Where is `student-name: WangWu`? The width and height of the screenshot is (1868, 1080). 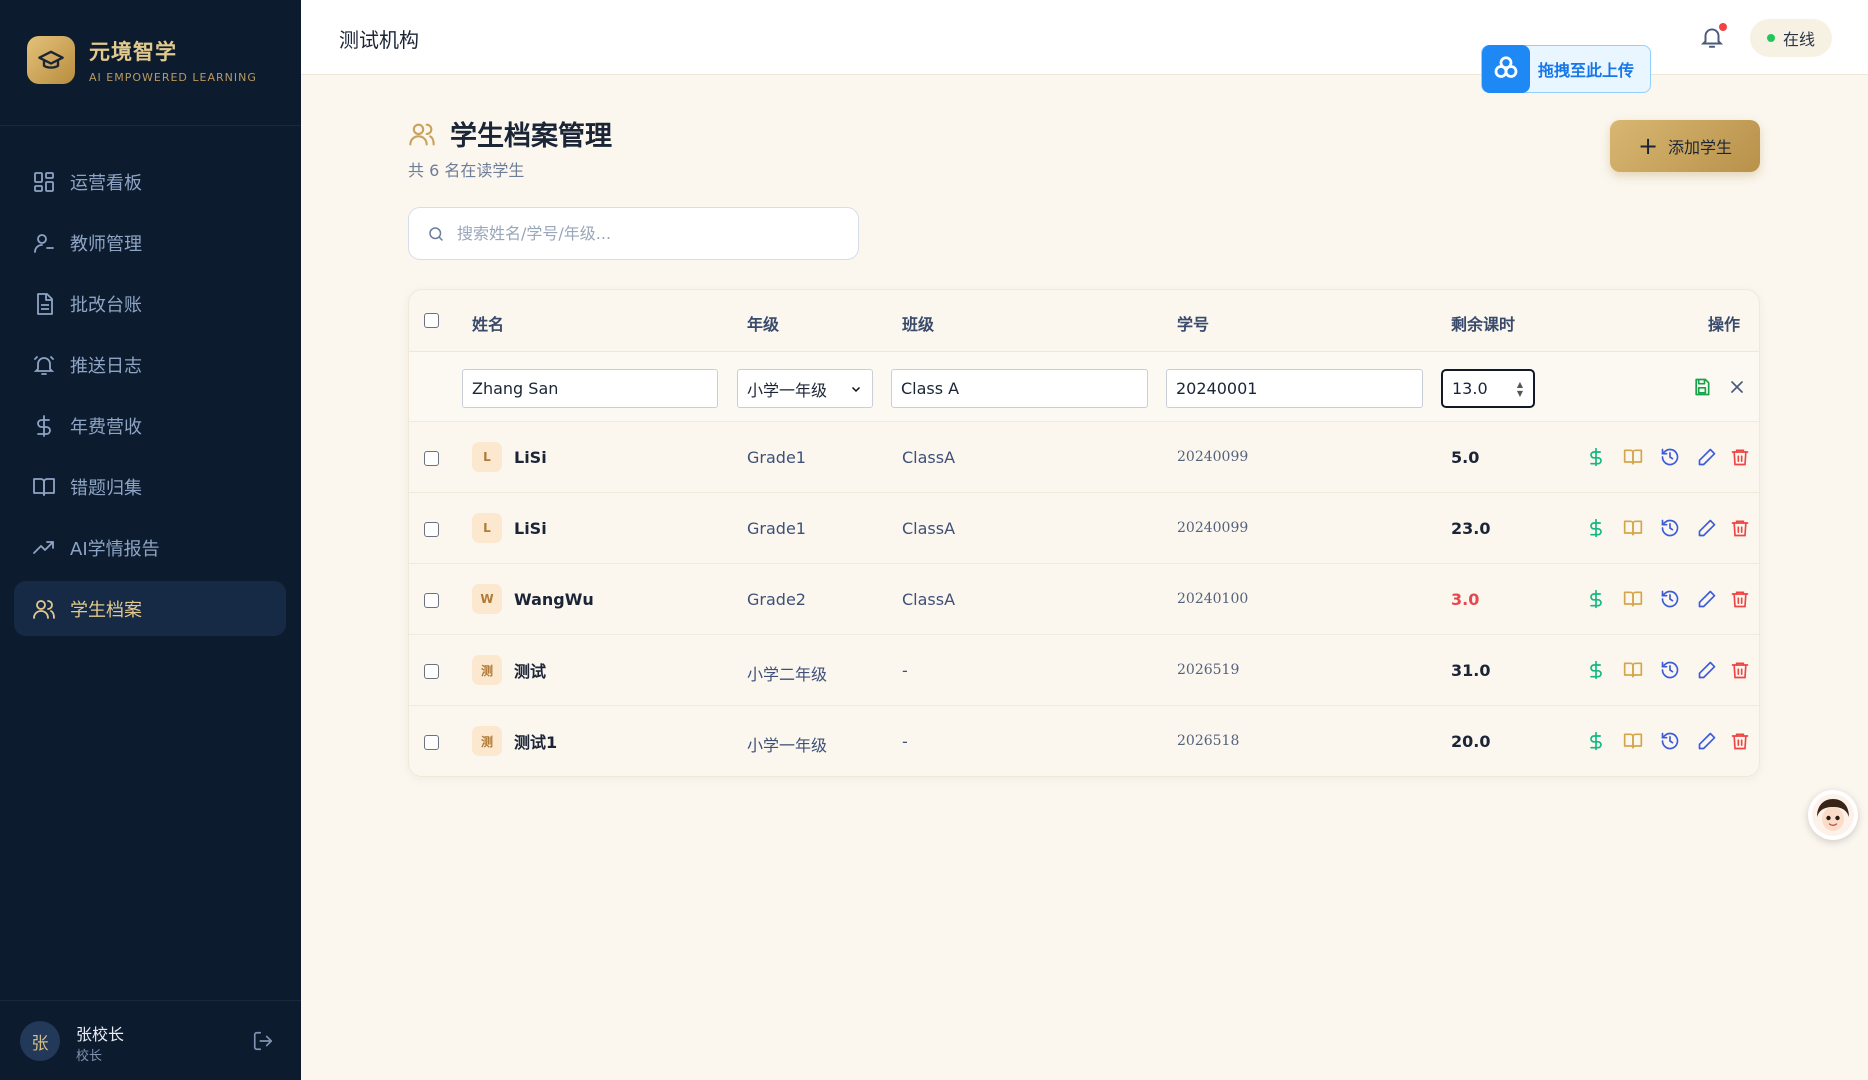 student-name: WangWu is located at coordinates (554, 599).